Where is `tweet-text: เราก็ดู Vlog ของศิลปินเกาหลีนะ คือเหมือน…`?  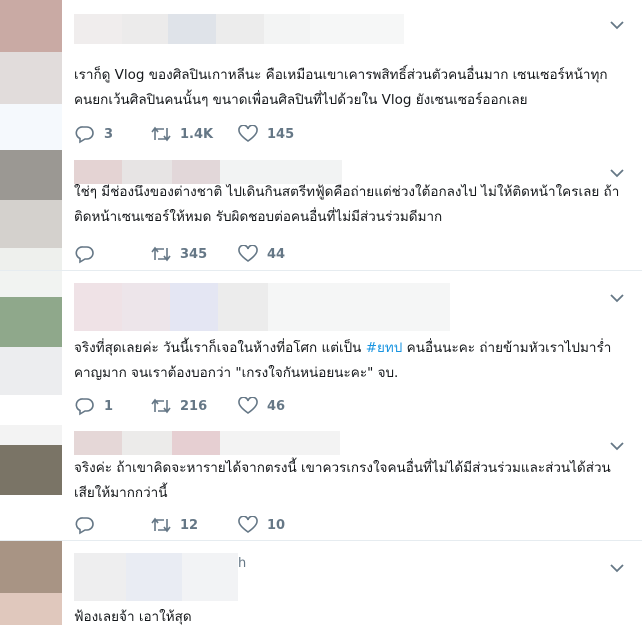 tweet-text: เราก็ดู Vlog ของศิลปินเกาหลีนะ คือเหมือน… is located at coordinates (341, 87).